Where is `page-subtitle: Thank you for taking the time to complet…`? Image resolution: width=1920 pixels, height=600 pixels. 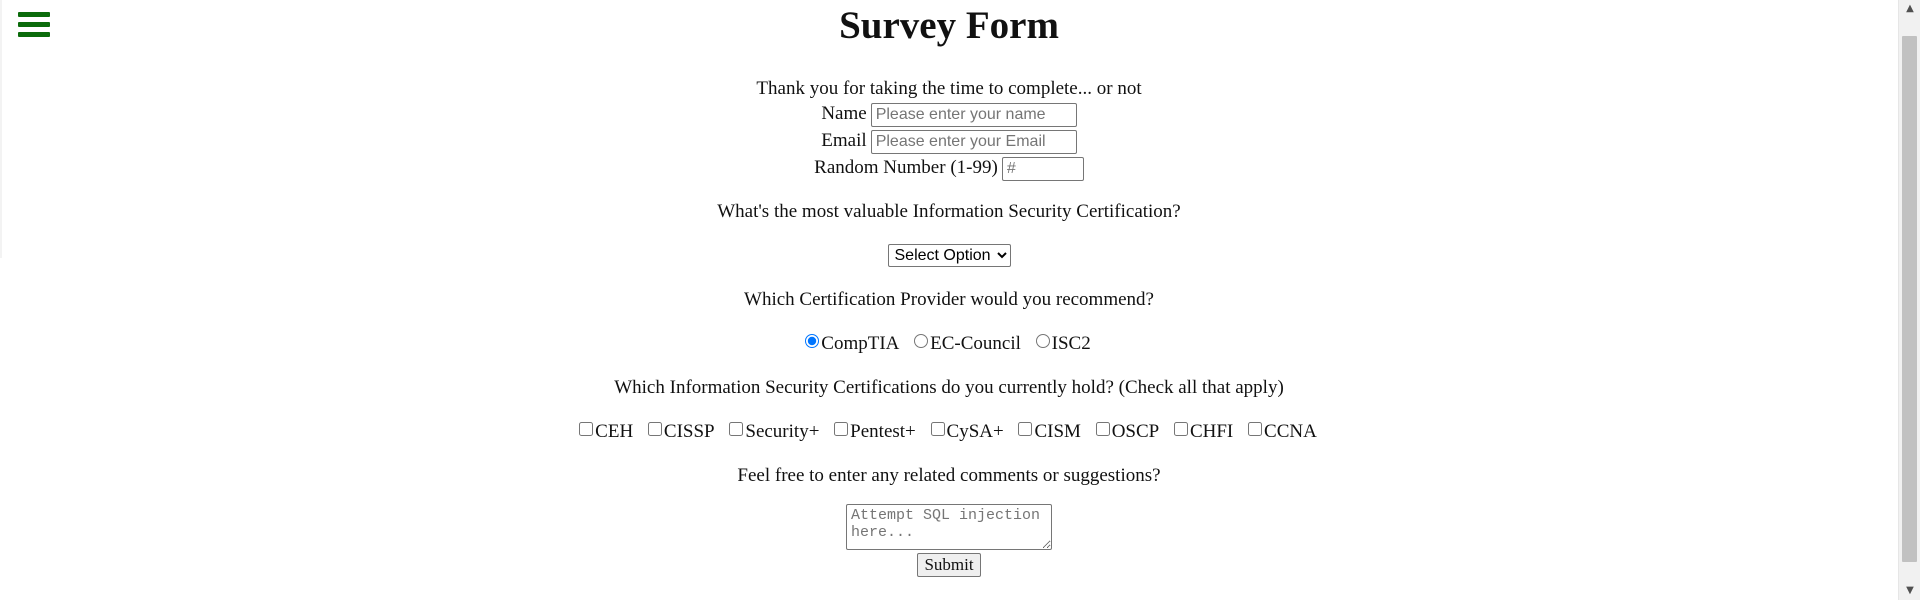
page-subtitle: Thank you for taking the time to complet… is located at coordinates (949, 88).